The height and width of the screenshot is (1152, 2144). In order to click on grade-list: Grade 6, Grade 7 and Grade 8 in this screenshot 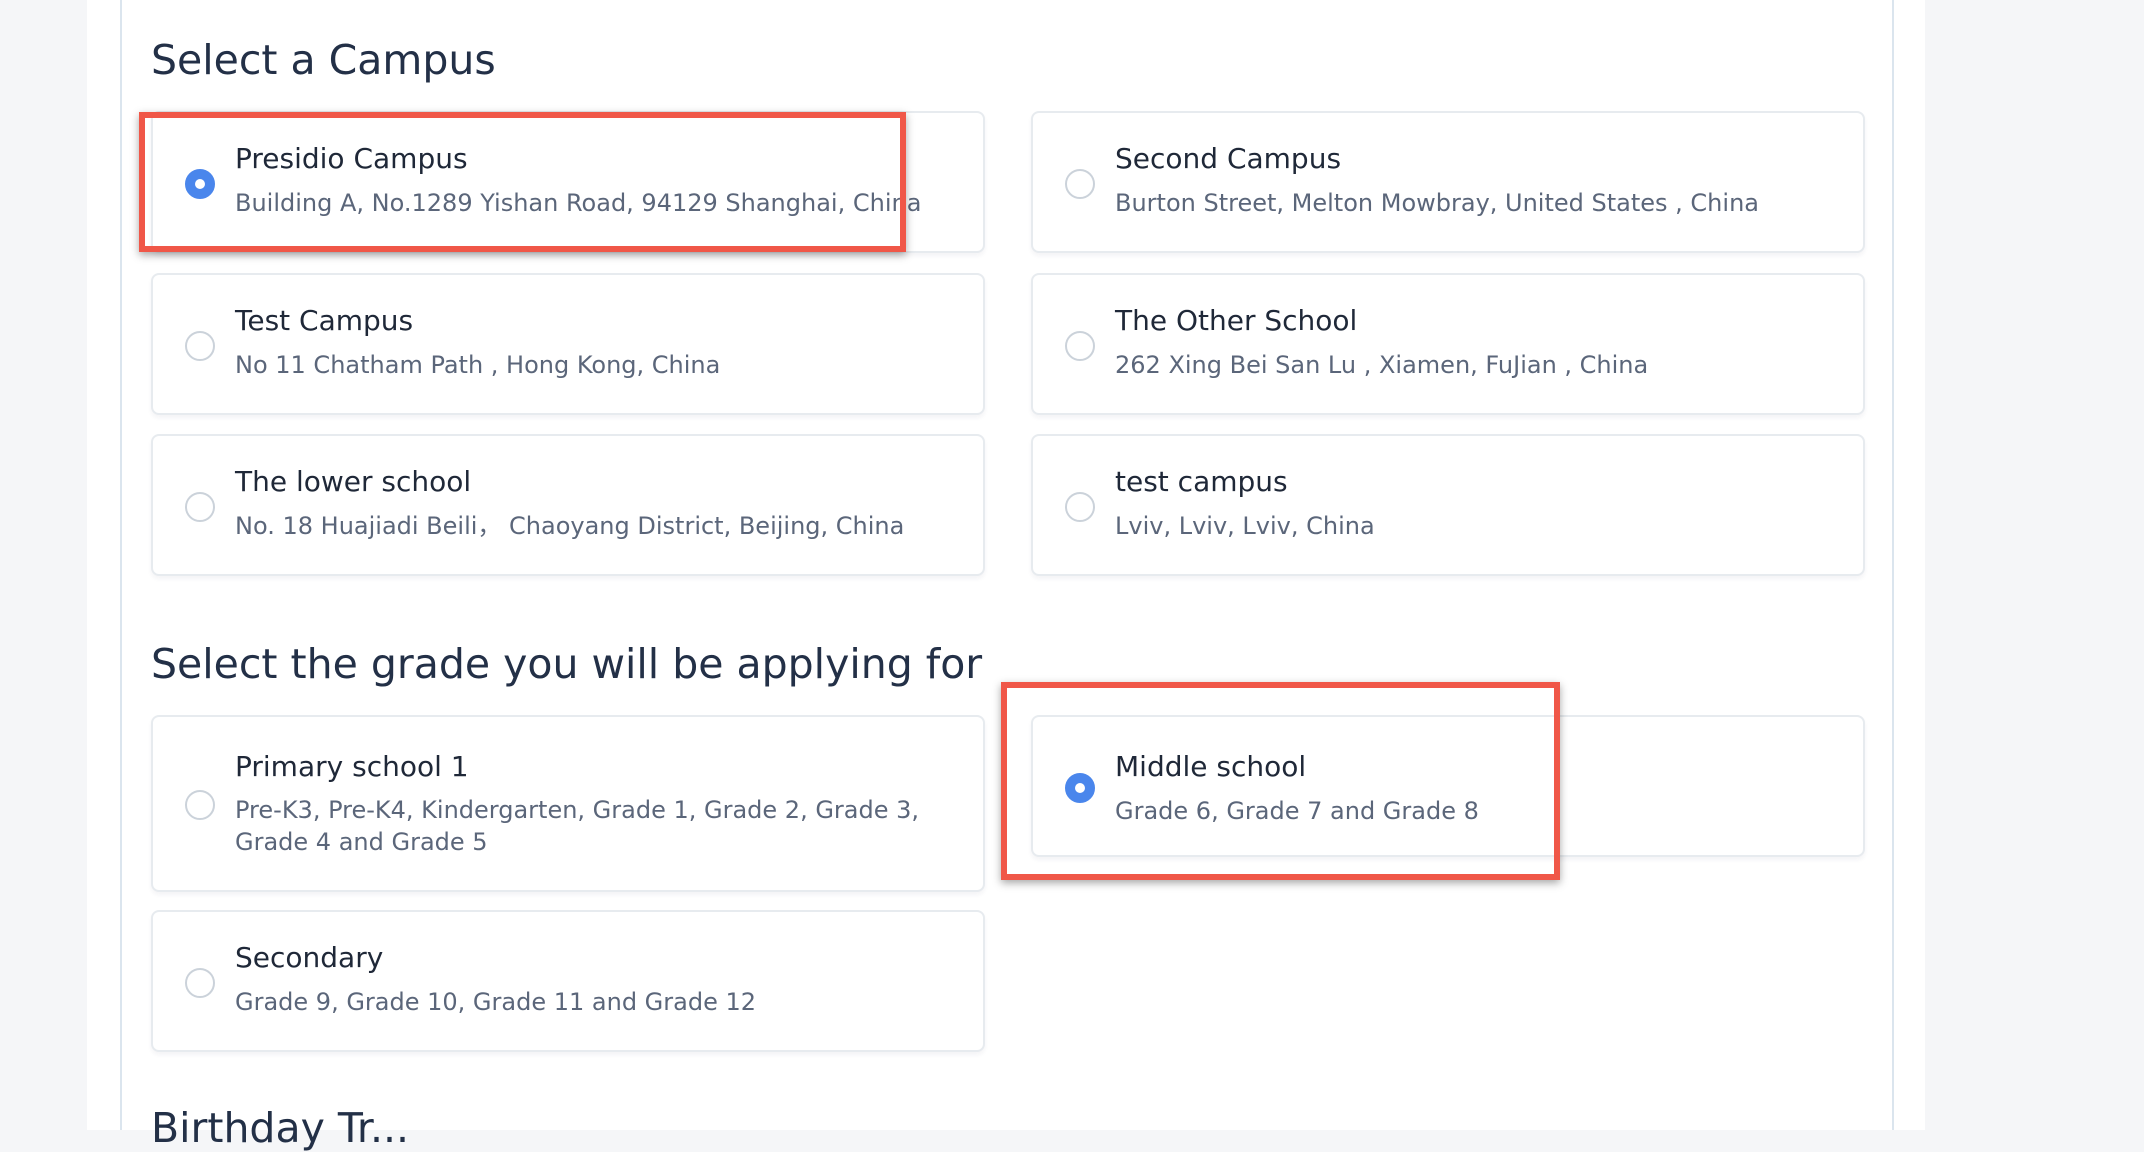, I will do `click(1297, 811)`.